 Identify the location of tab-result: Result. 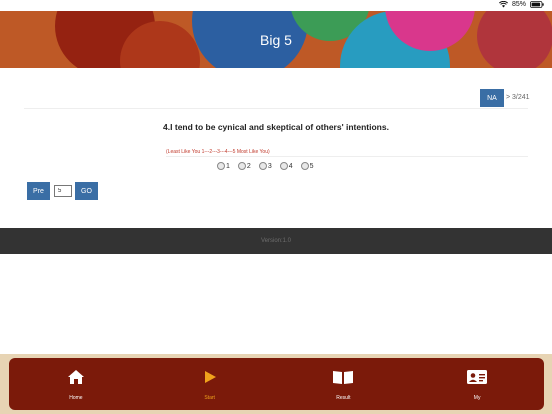
(344, 384).